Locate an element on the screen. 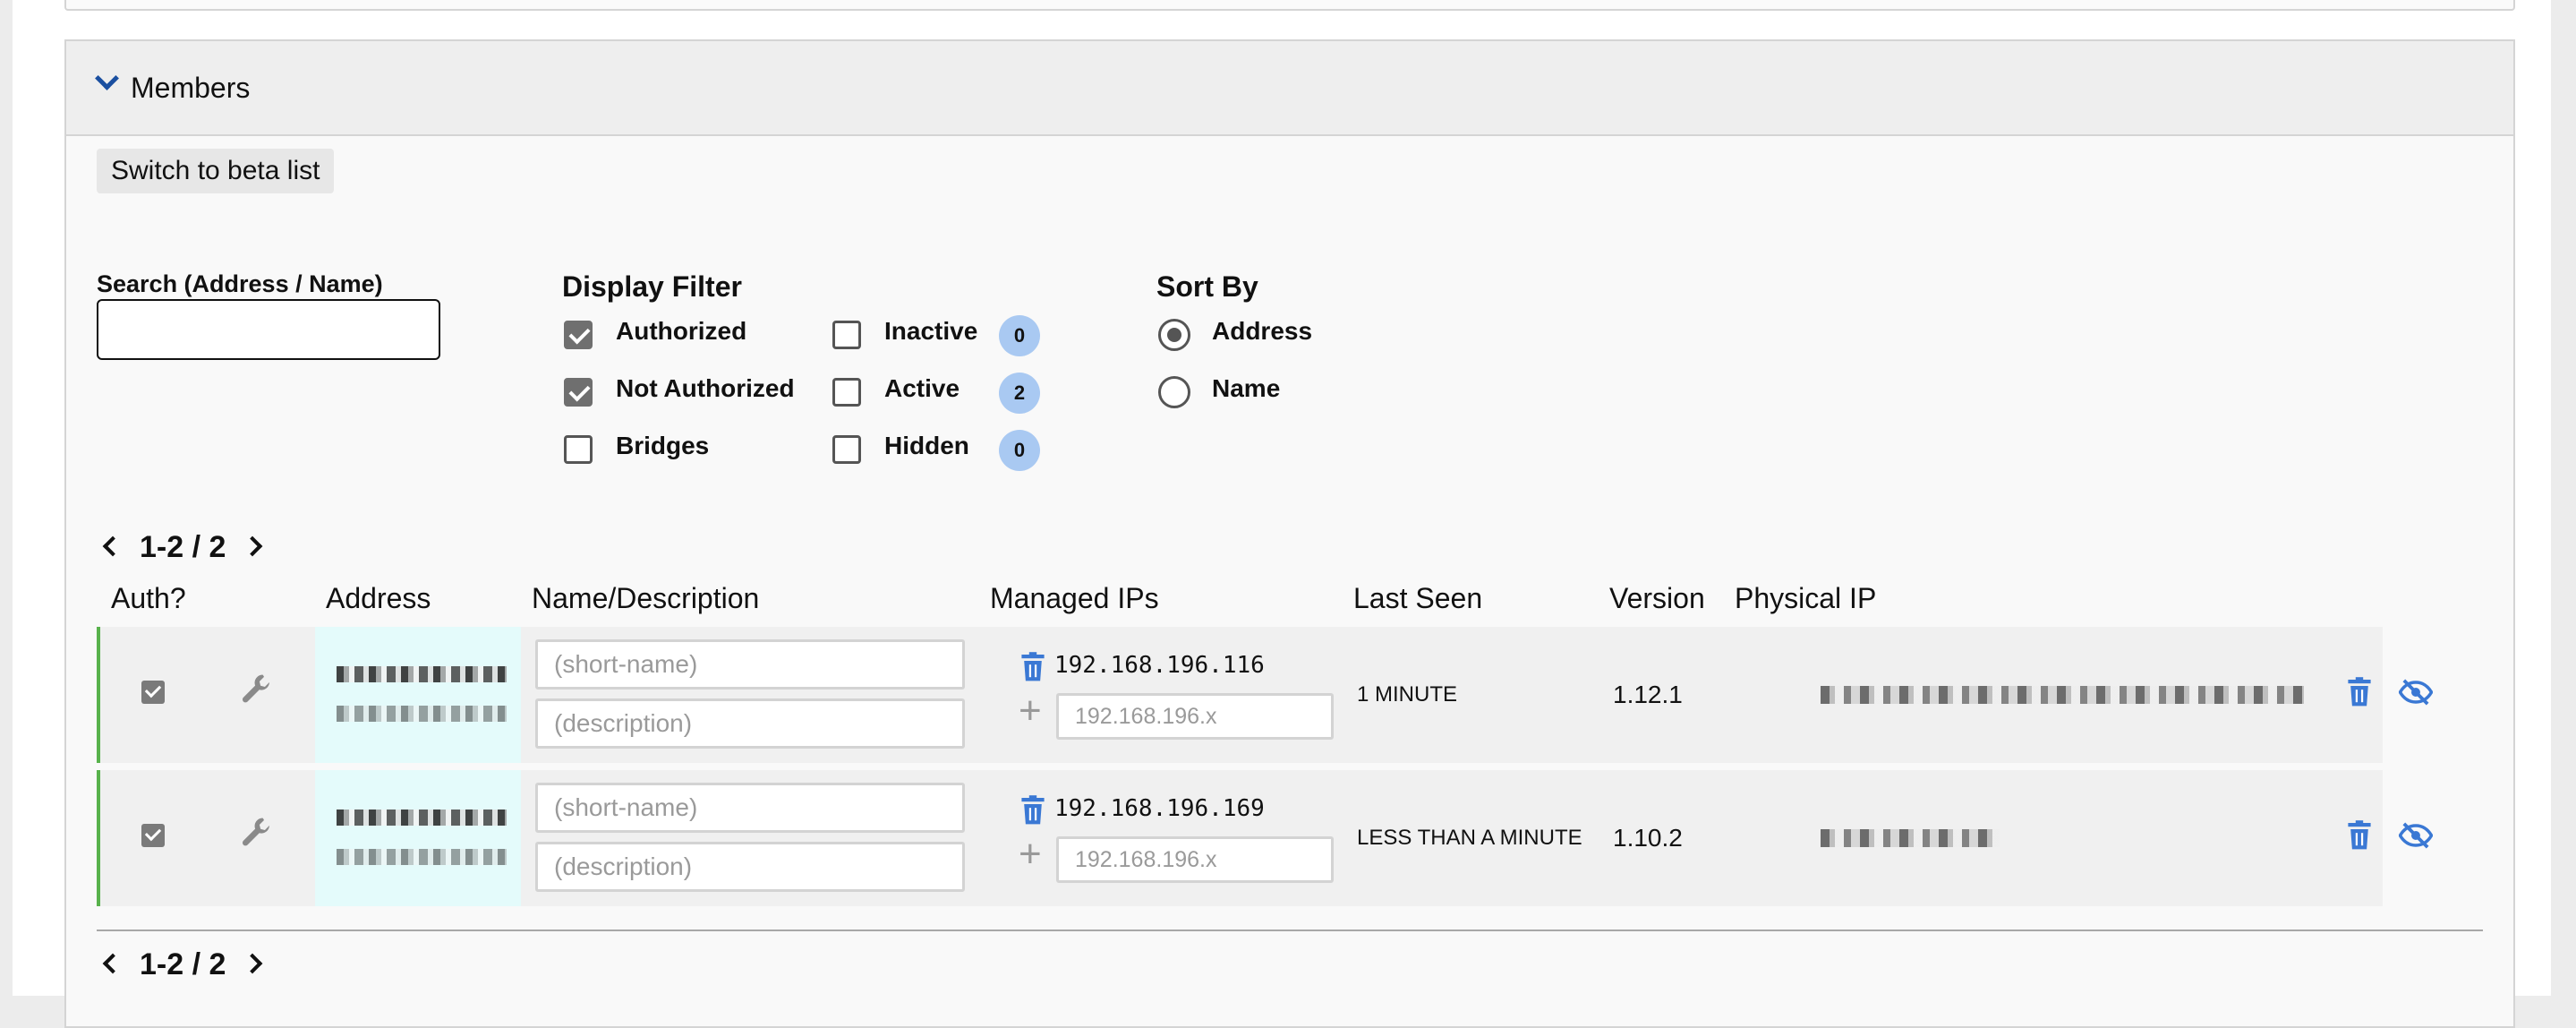 The height and width of the screenshot is (1028, 2576). last-seen-value: LESS THAN A MINUTE is located at coordinates (1469, 838).